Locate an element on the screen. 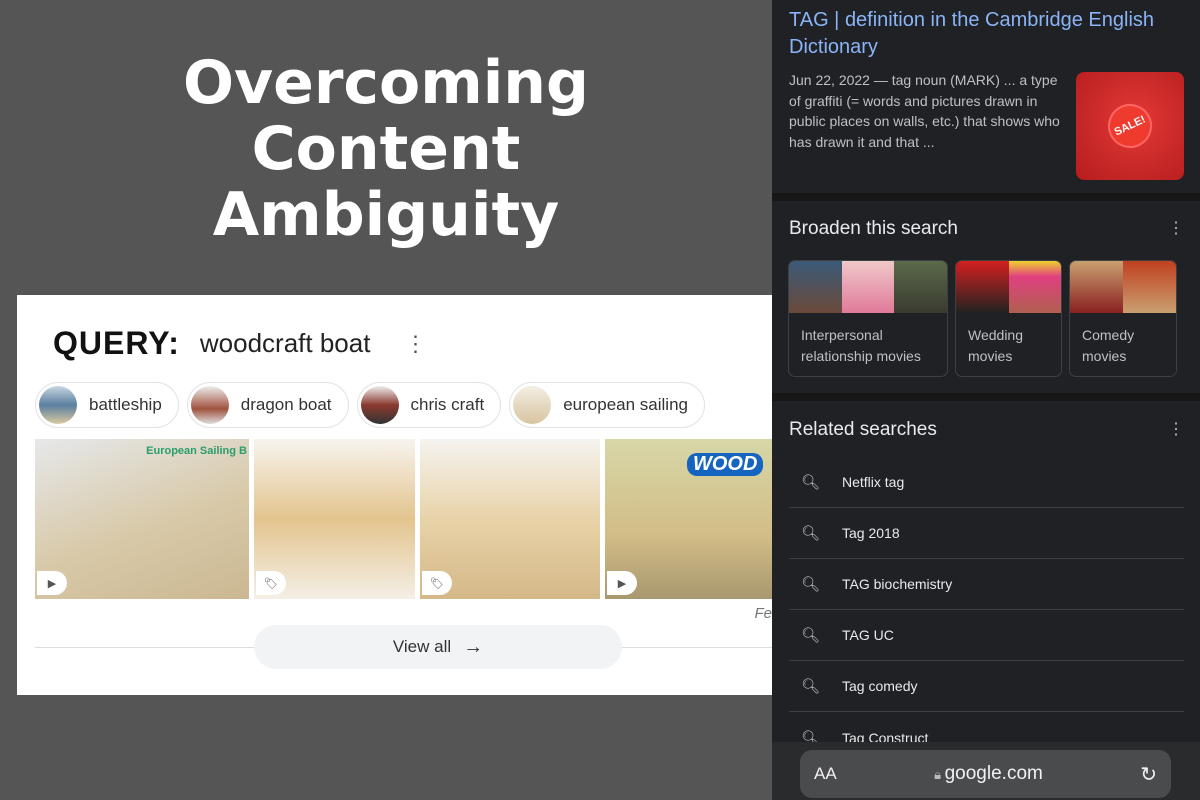  chip-label: dragon boat is located at coordinates (286, 404).